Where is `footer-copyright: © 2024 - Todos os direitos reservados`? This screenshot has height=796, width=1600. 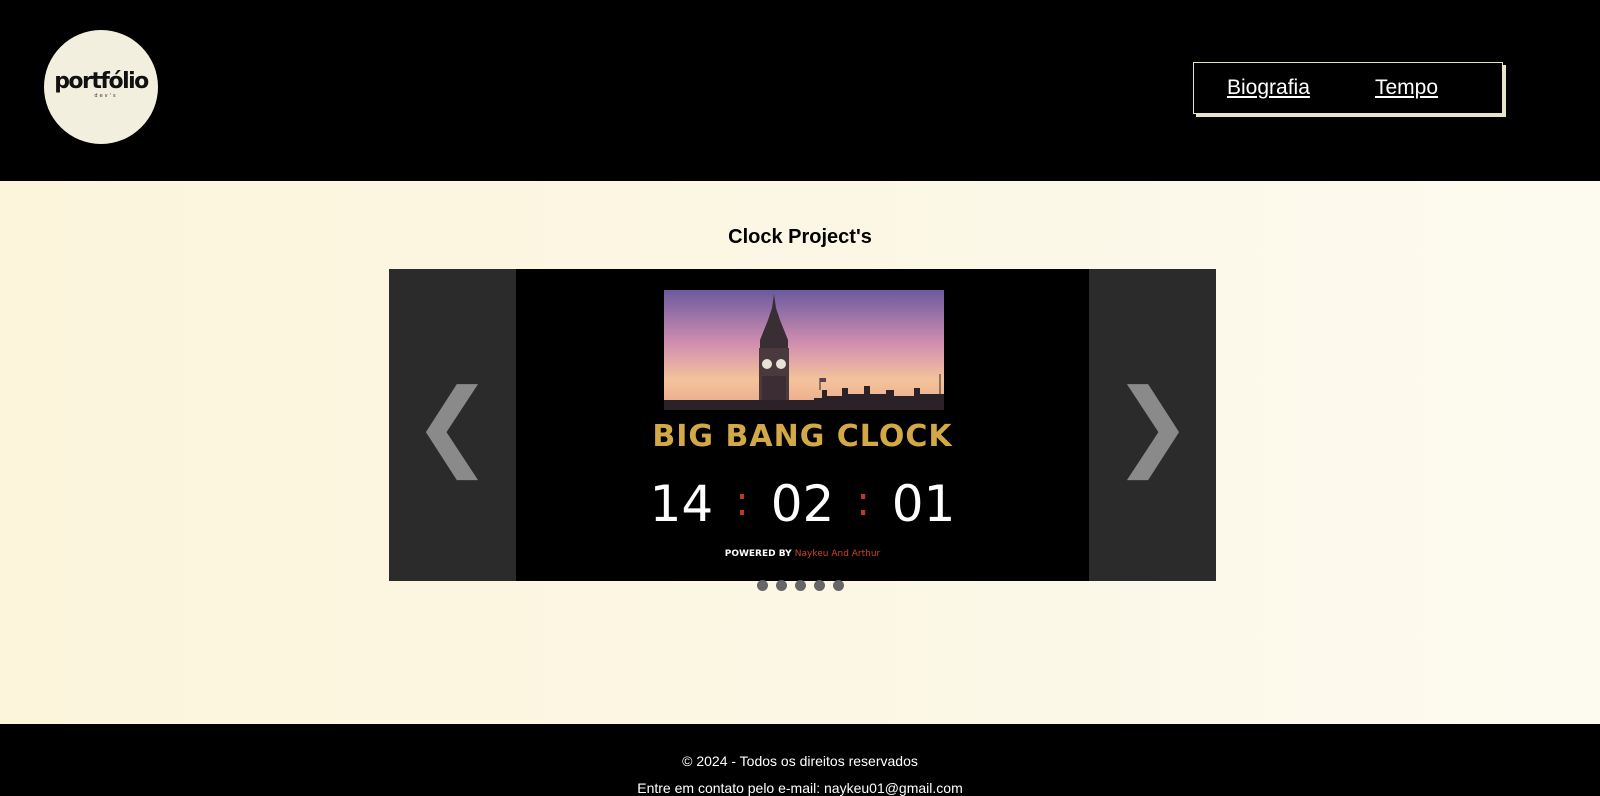 footer-copyright: © 2024 - Todos os direitos reservados is located at coordinates (800, 761).